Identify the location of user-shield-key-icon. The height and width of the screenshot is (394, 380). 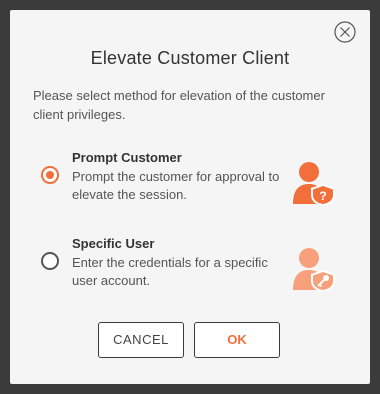
(314, 270).